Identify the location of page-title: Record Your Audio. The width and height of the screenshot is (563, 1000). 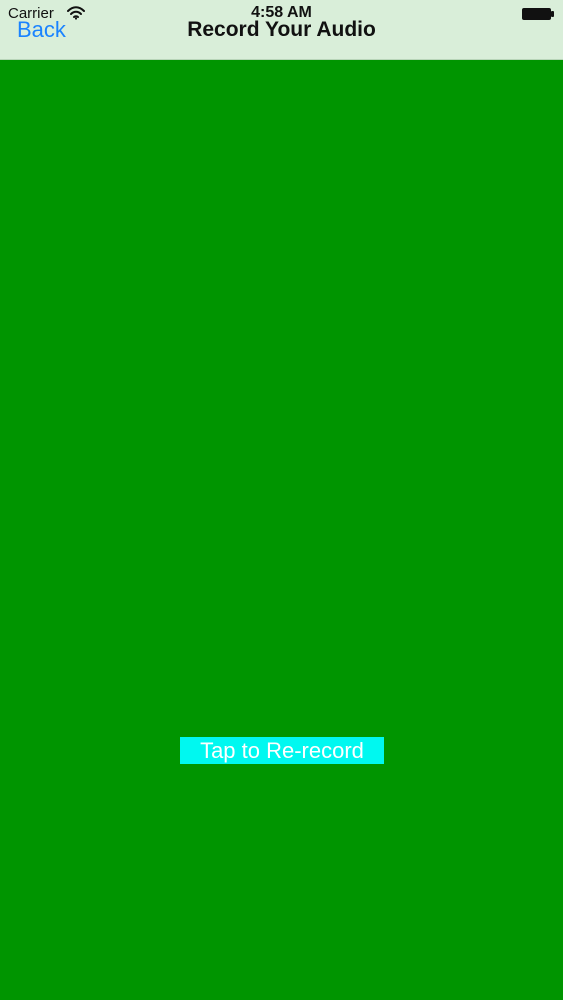
(281, 29).